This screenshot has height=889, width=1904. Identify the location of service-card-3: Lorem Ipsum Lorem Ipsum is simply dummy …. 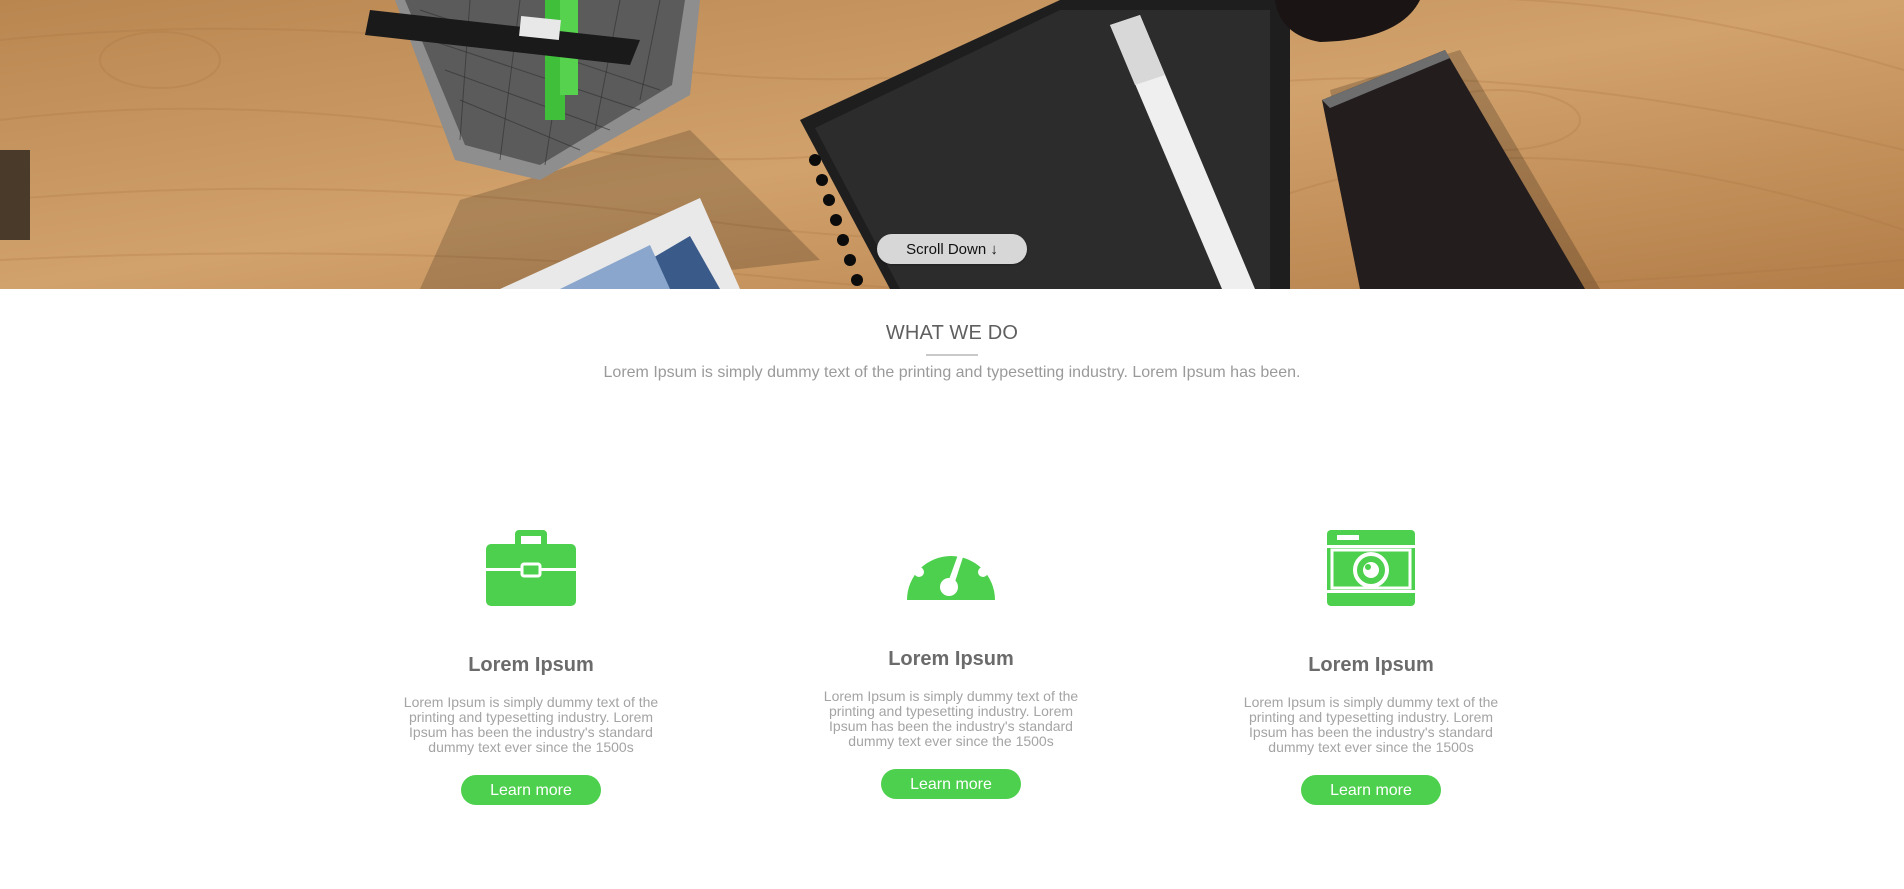
(1371, 667).